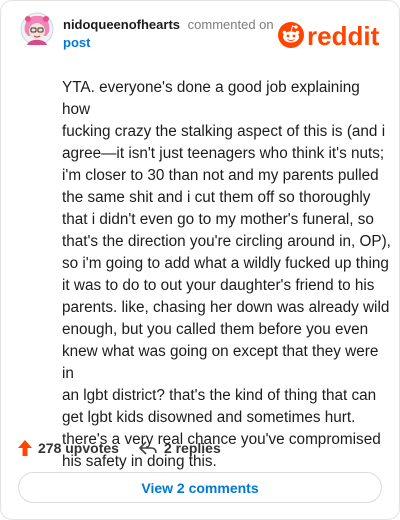 This screenshot has height=520, width=400. Describe the element at coordinates (168, 43) in the screenshot. I see `post-link: post` at that location.